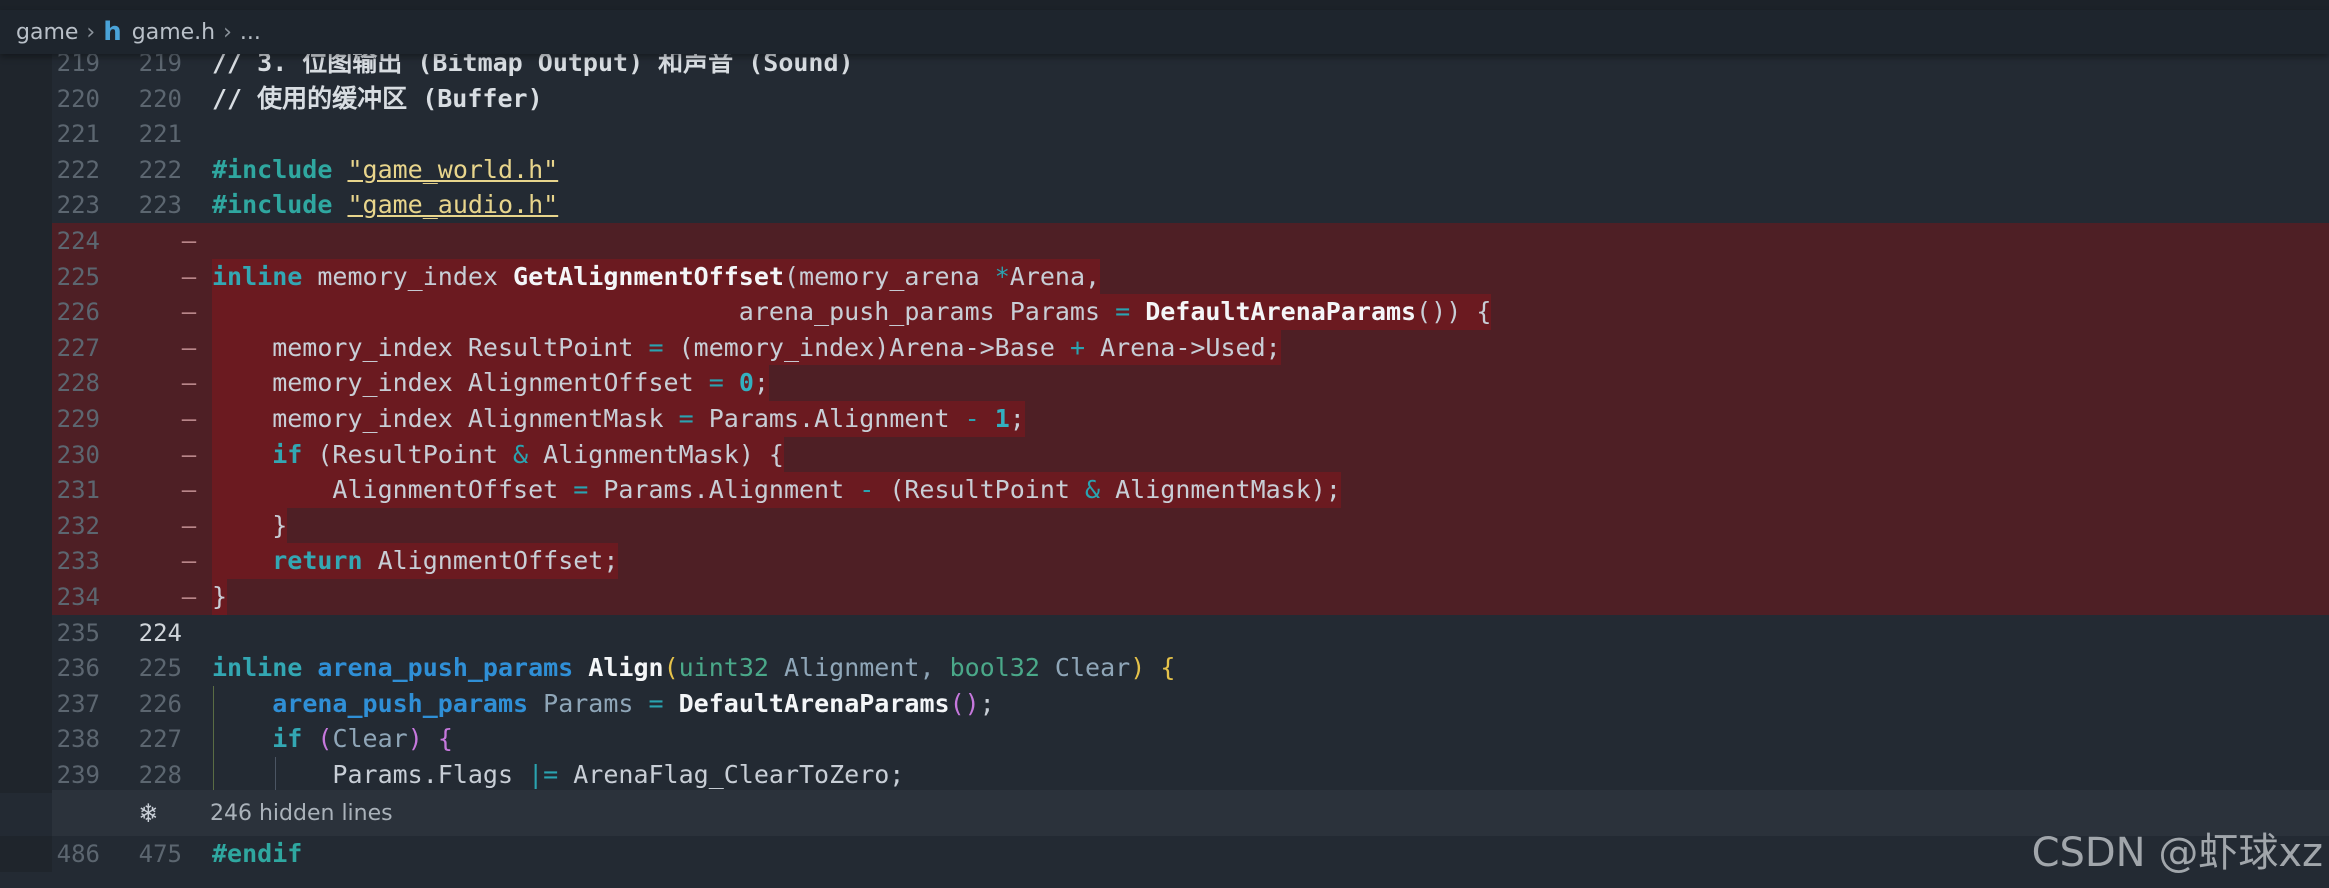 The image size is (2329, 888). I want to click on code-token: AlignmentMask);, so click(1228, 489).